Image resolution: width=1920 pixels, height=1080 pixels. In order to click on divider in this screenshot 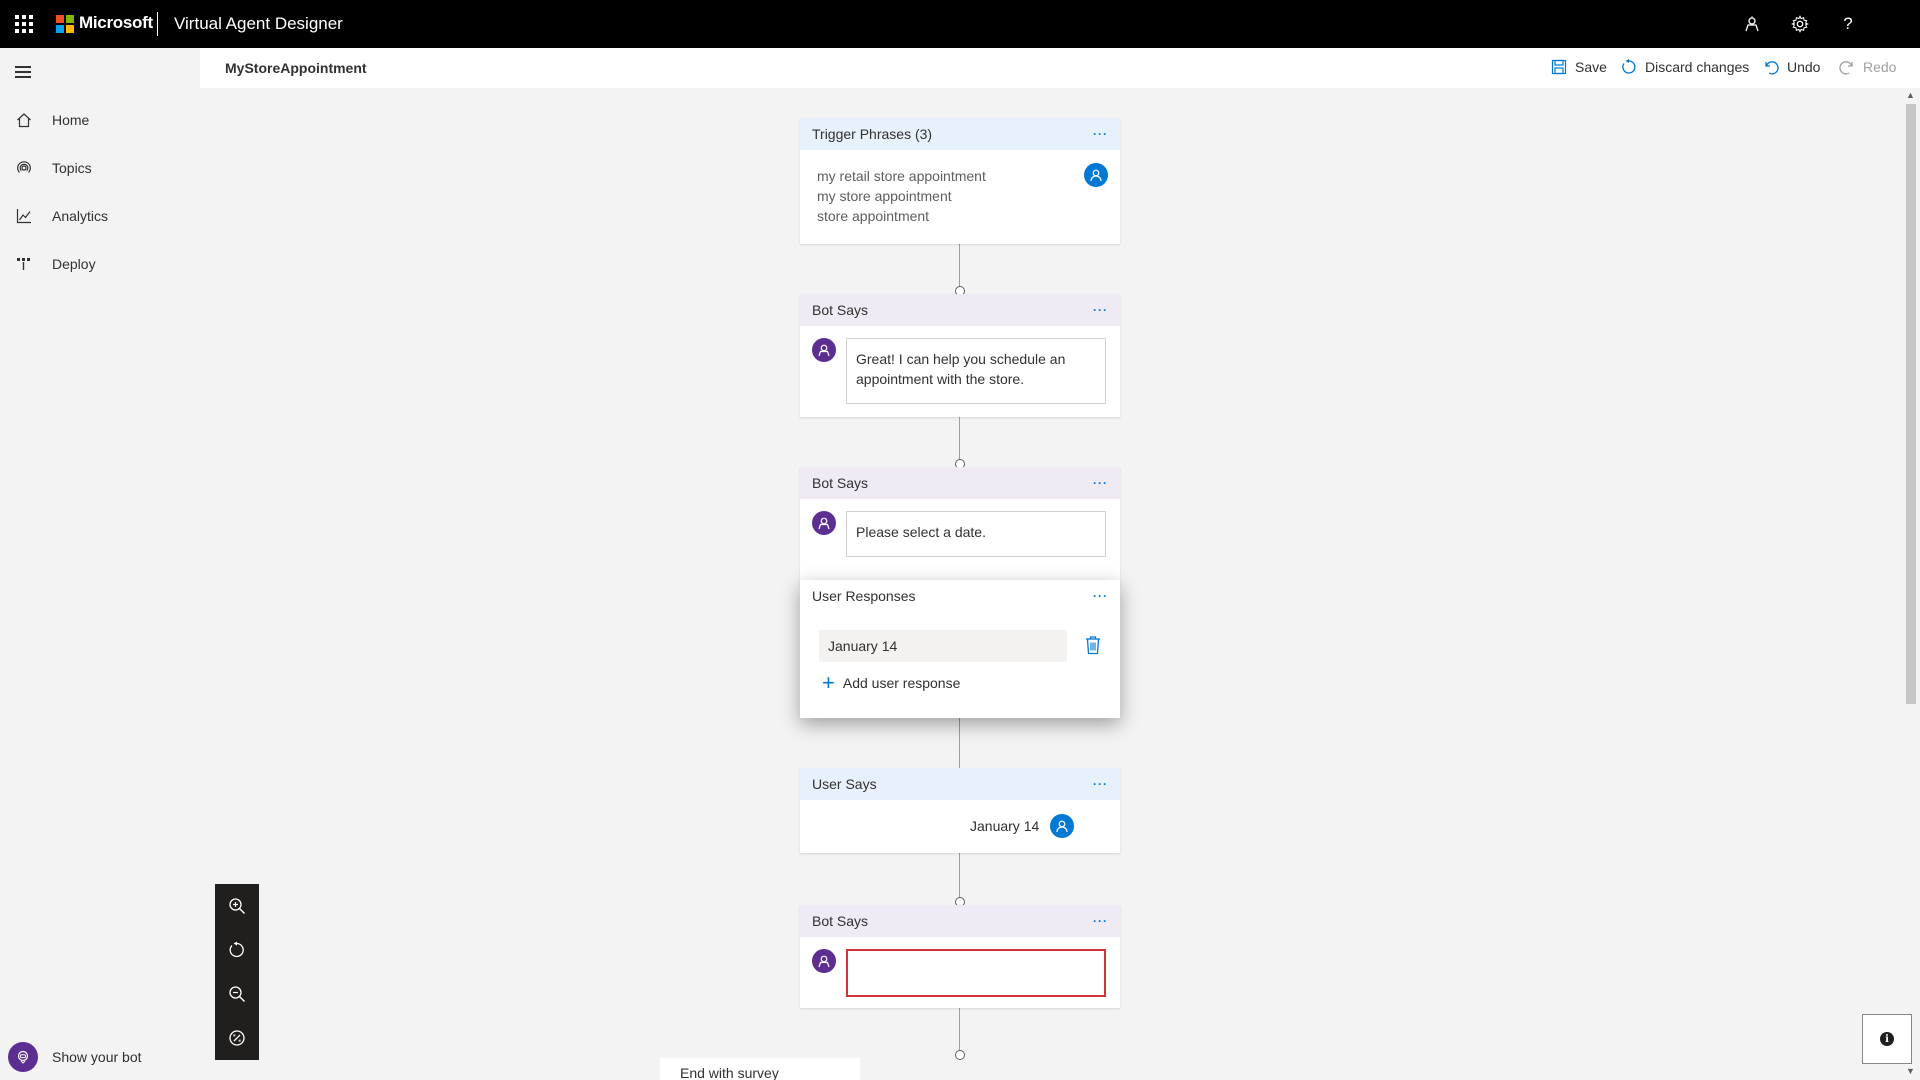, I will do `click(157, 24)`.